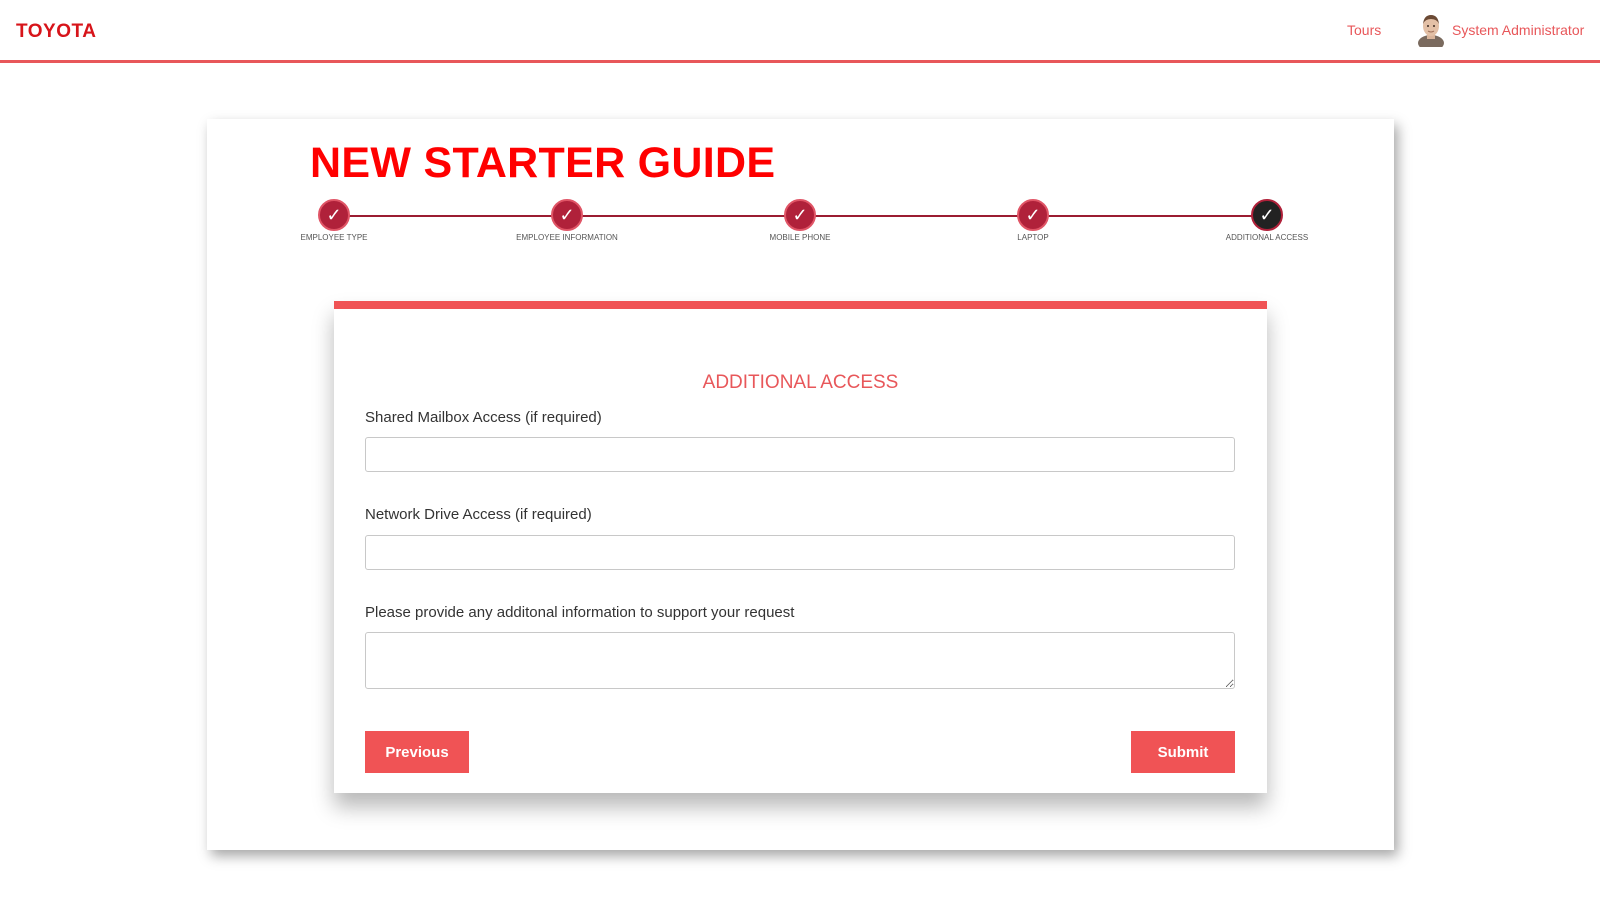 The width and height of the screenshot is (1600, 903). Describe the element at coordinates (1431, 30) in the screenshot. I see `user-avatar-icon` at that location.